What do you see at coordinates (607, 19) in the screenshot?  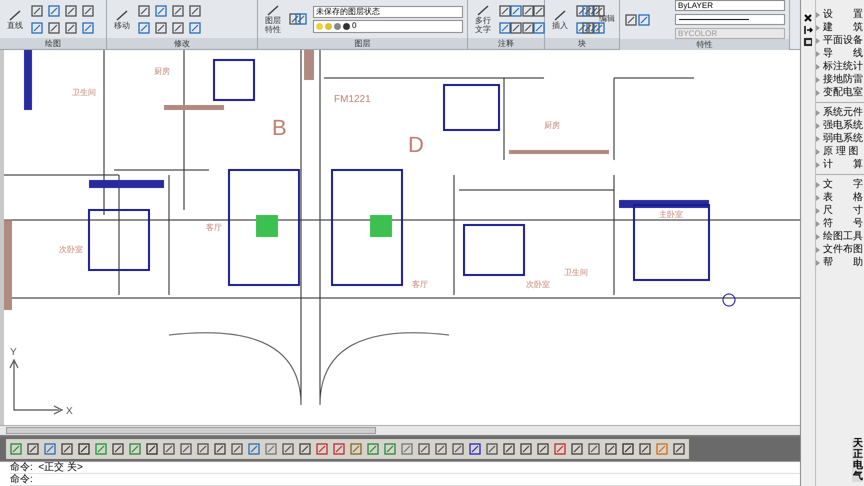 I see `ribbon-button: 编辑` at bounding box center [607, 19].